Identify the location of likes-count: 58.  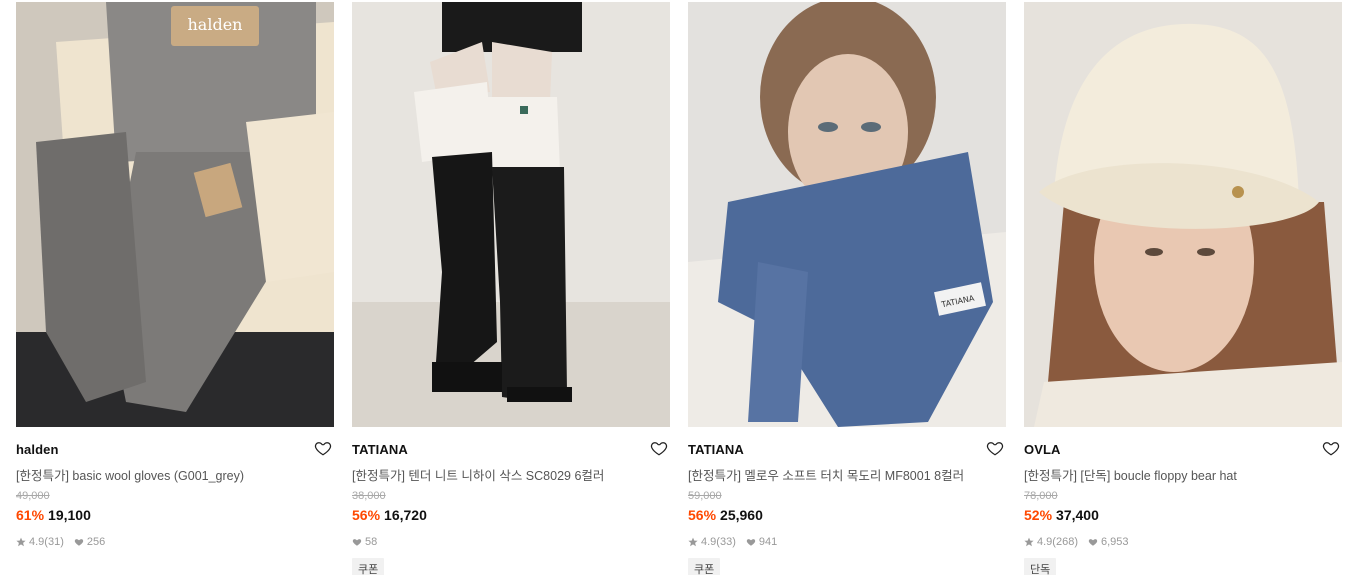
(371, 542).